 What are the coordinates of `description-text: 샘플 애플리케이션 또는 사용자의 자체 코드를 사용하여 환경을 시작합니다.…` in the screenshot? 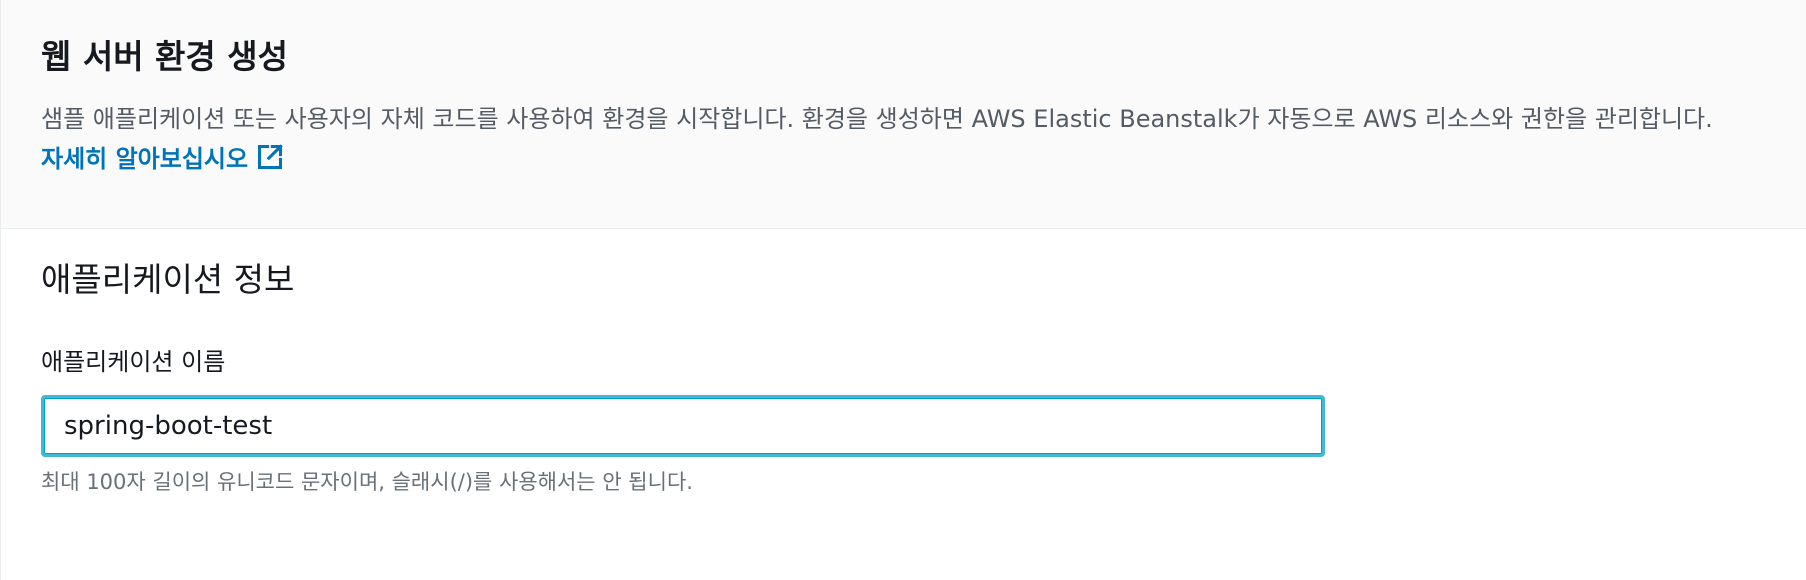 It's located at (877, 119).